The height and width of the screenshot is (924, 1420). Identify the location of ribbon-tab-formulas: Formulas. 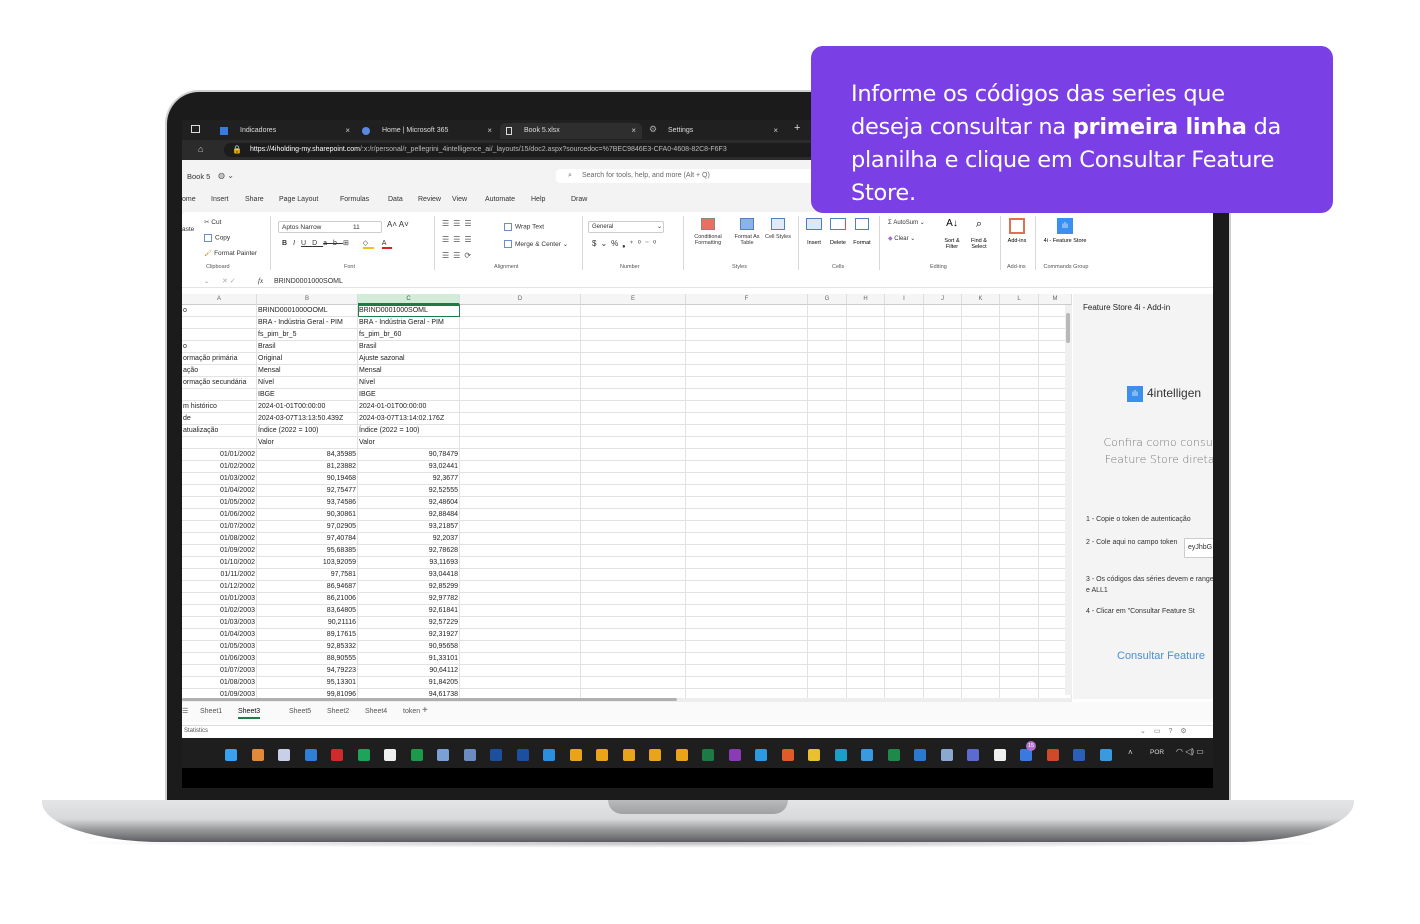
(354, 199).